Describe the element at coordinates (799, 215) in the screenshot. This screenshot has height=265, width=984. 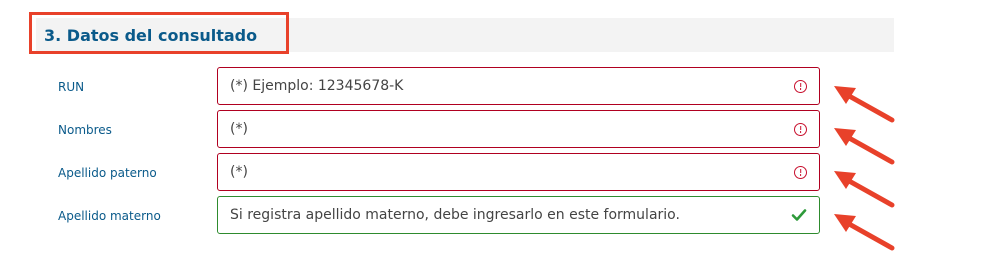
I see `check-icon` at that location.